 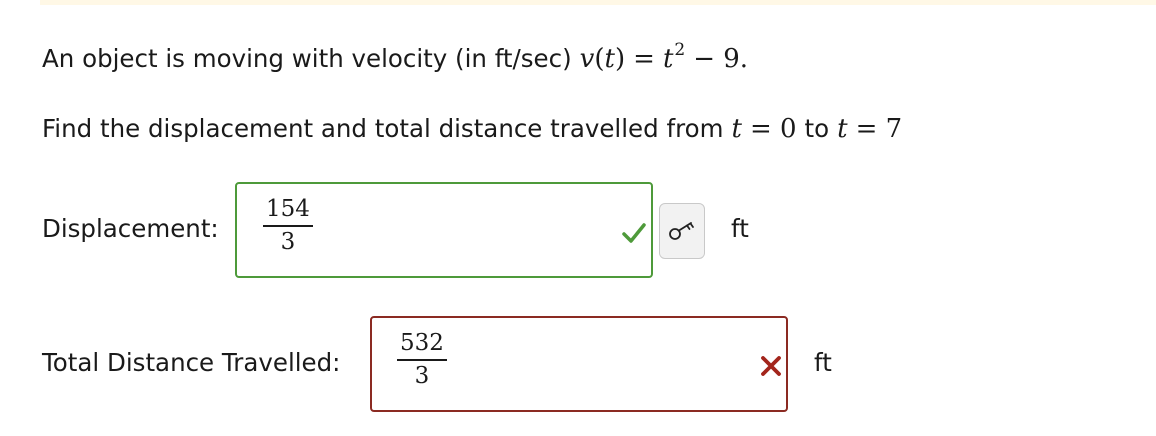 What do you see at coordinates (771, 366) in the screenshot?
I see `cross-icon` at bounding box center [771, 366].